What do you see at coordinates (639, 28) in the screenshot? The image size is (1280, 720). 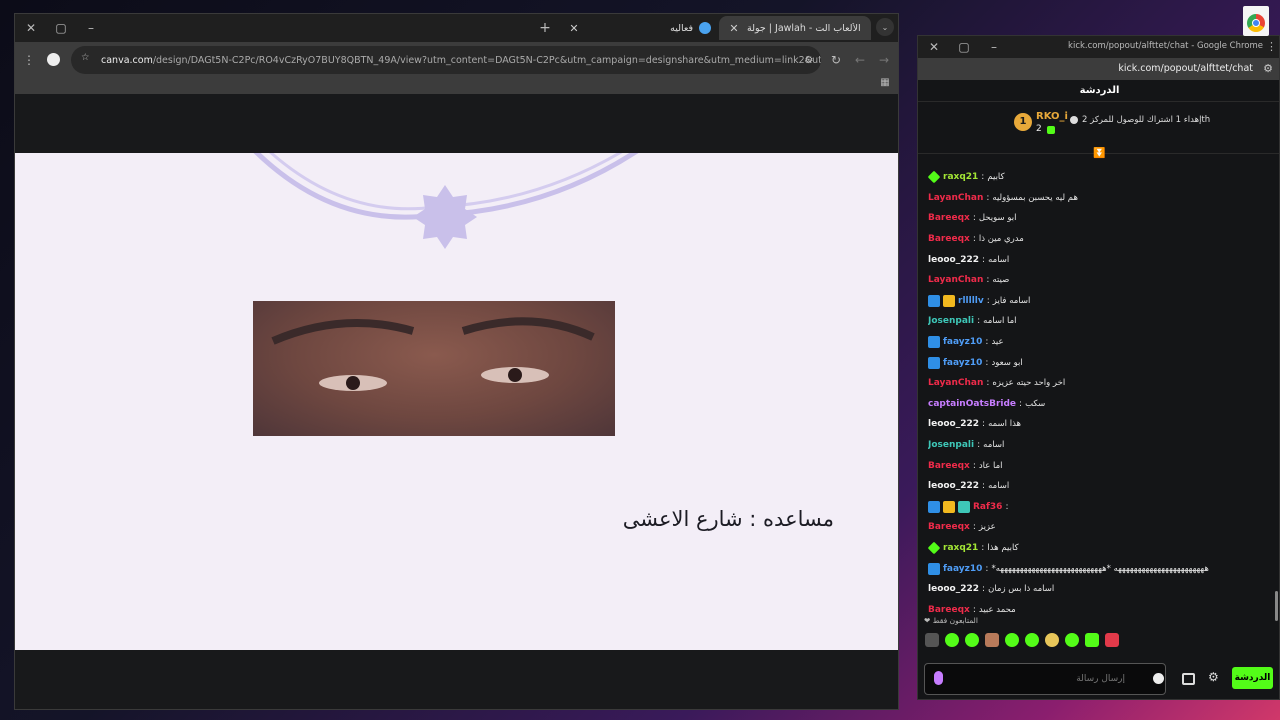 I see `tab-faaliyah: ✕ فعاليه` at bounding box center [639, 28].